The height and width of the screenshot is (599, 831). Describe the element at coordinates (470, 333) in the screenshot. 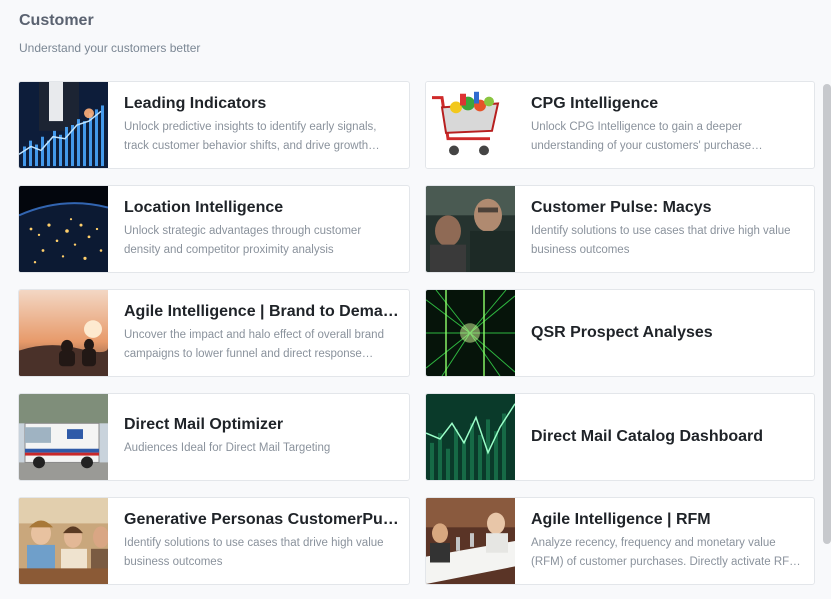

I see `green-data-lines-image` at that location.